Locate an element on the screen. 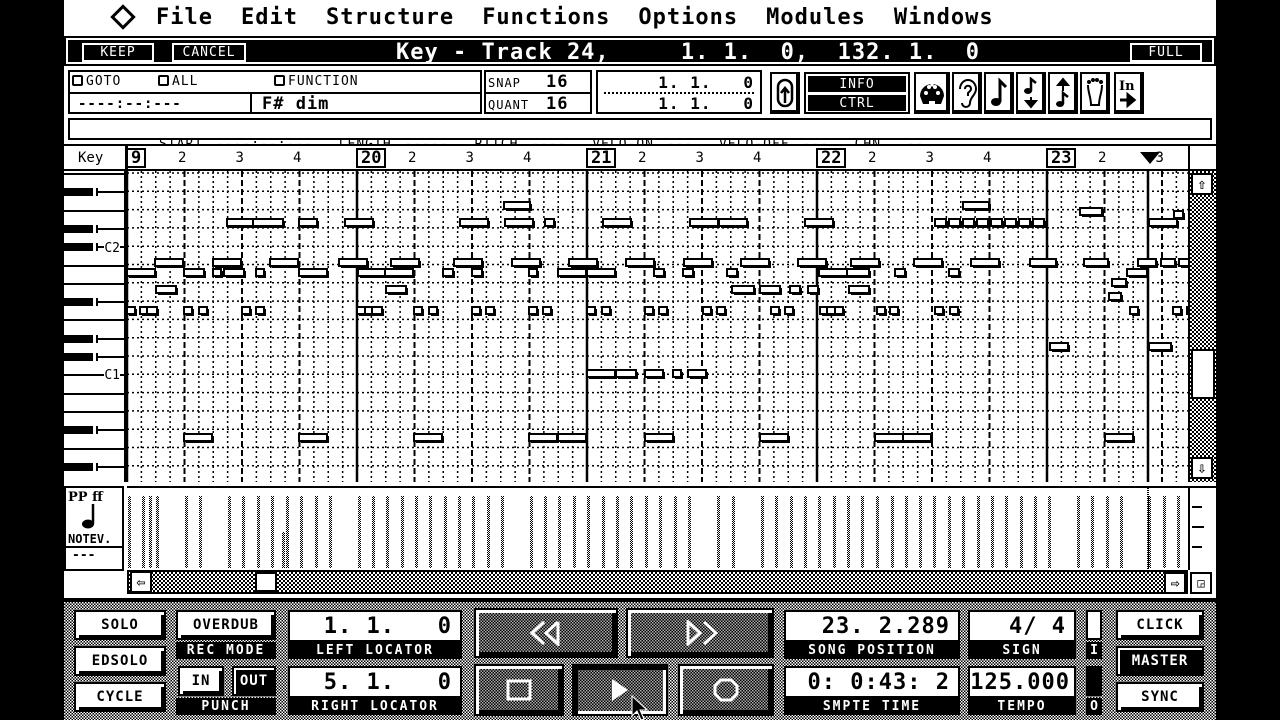  song-position-value: 23. 2.289 is located at coordinates (872, 626).